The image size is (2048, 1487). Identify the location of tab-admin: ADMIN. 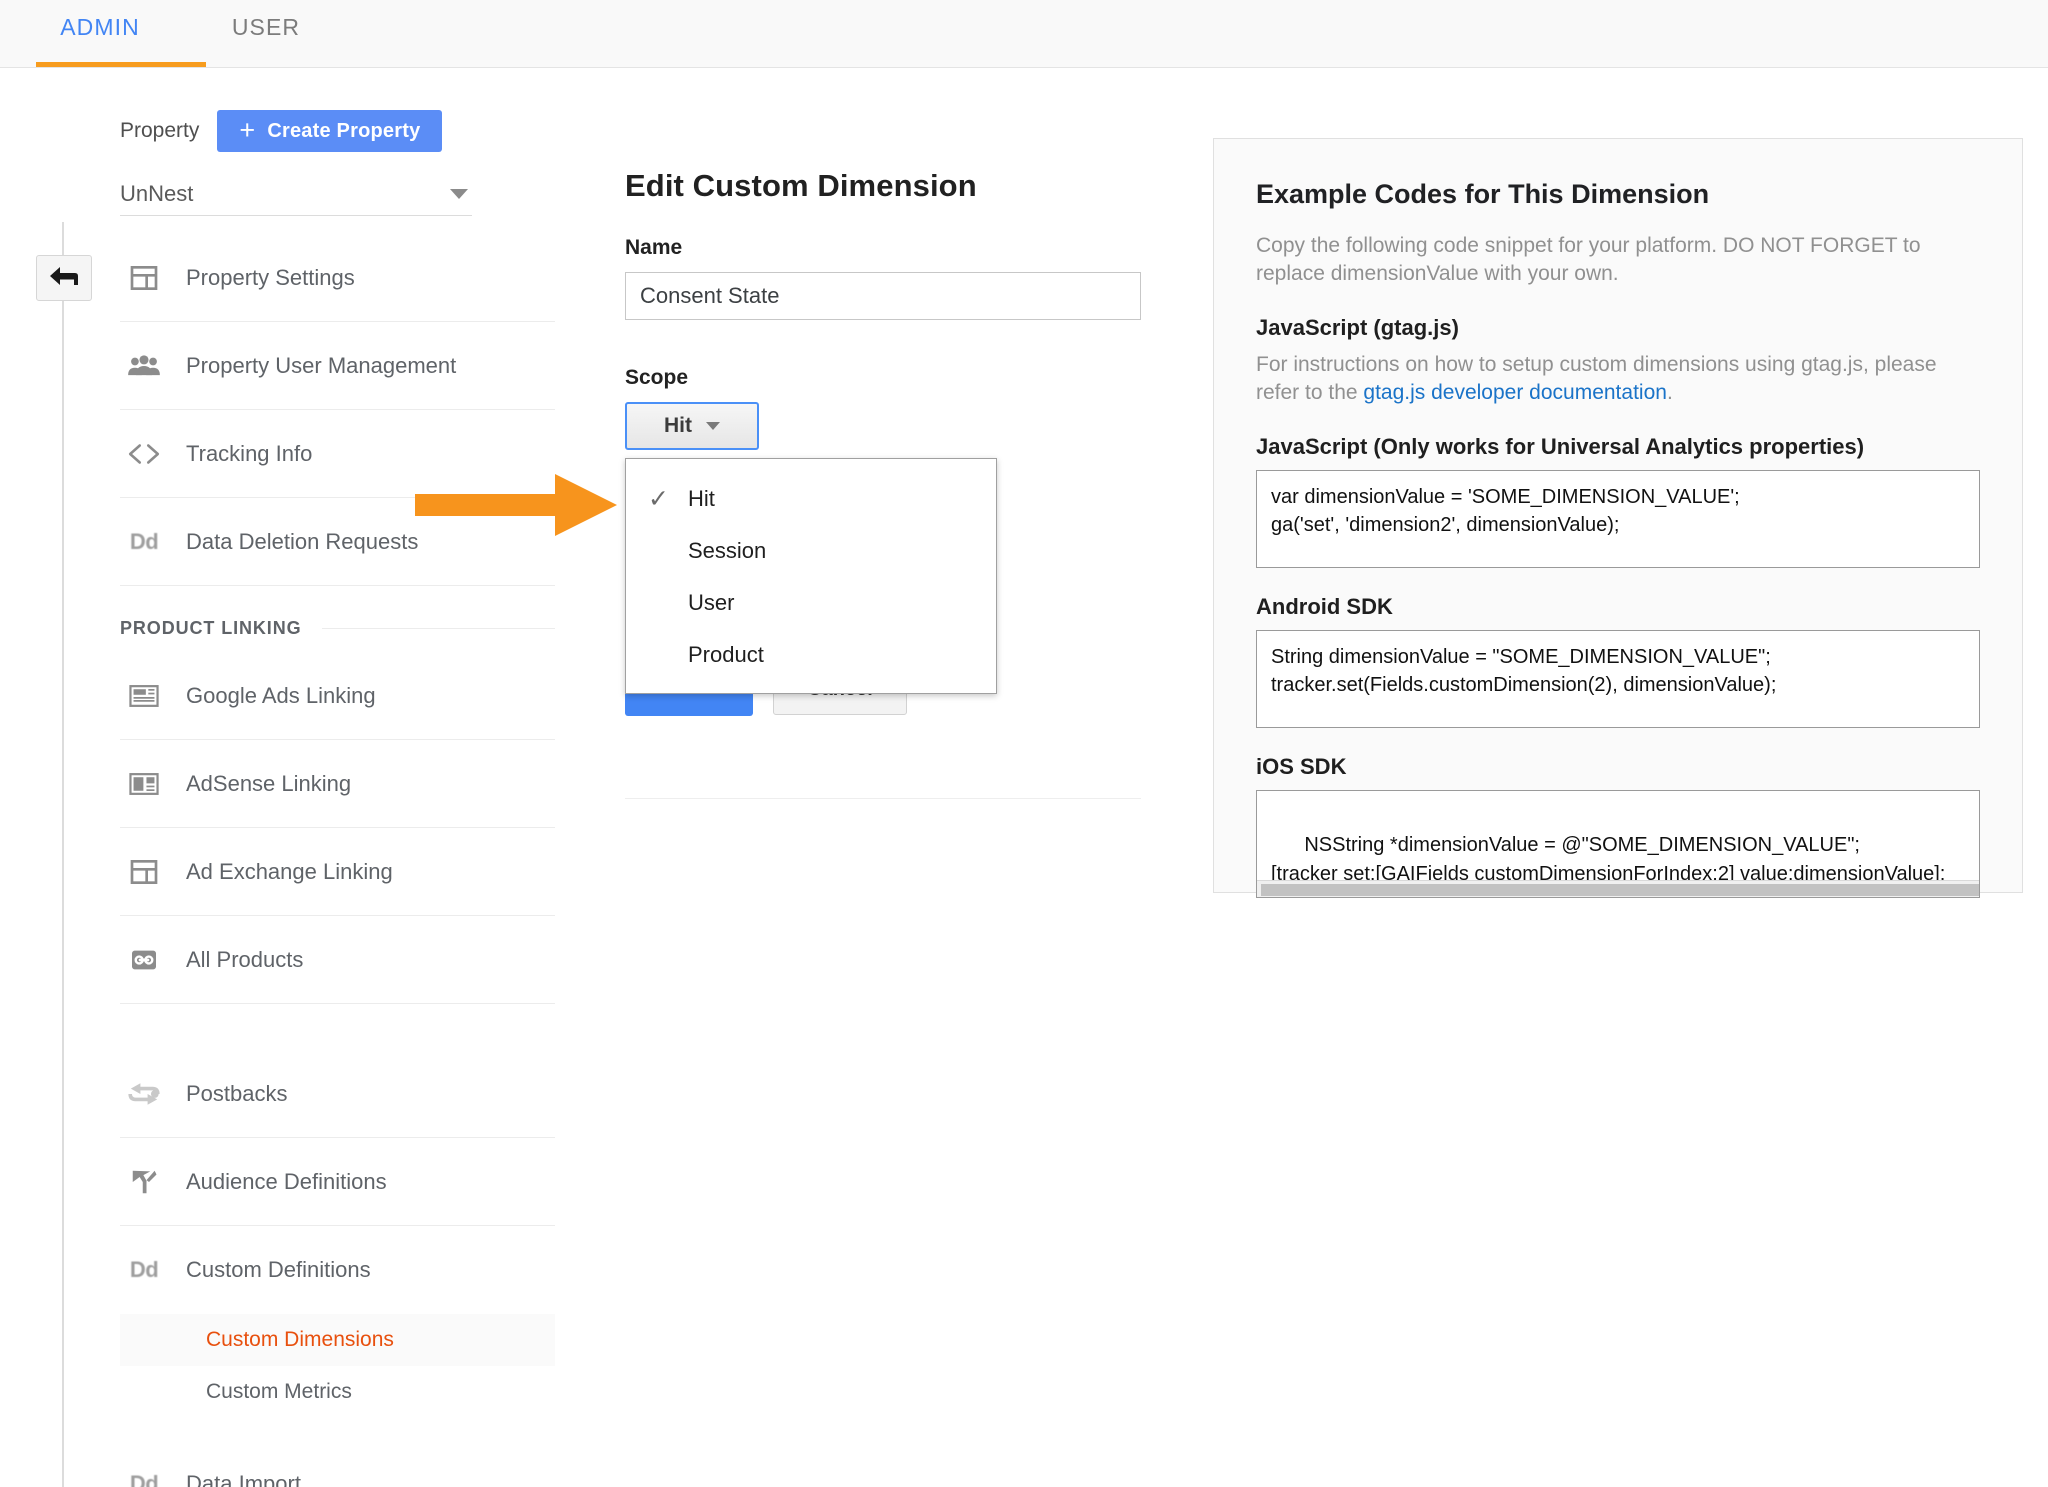
(121, 33).